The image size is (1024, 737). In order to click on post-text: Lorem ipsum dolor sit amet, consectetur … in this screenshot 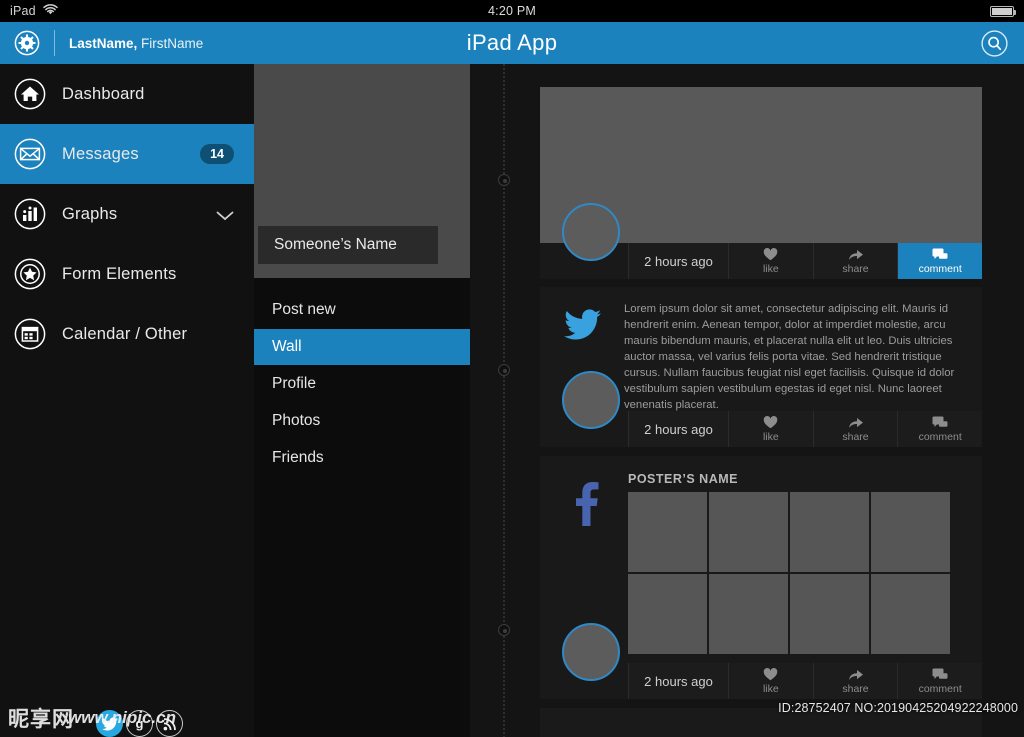, I will do `click(789, 357)`.